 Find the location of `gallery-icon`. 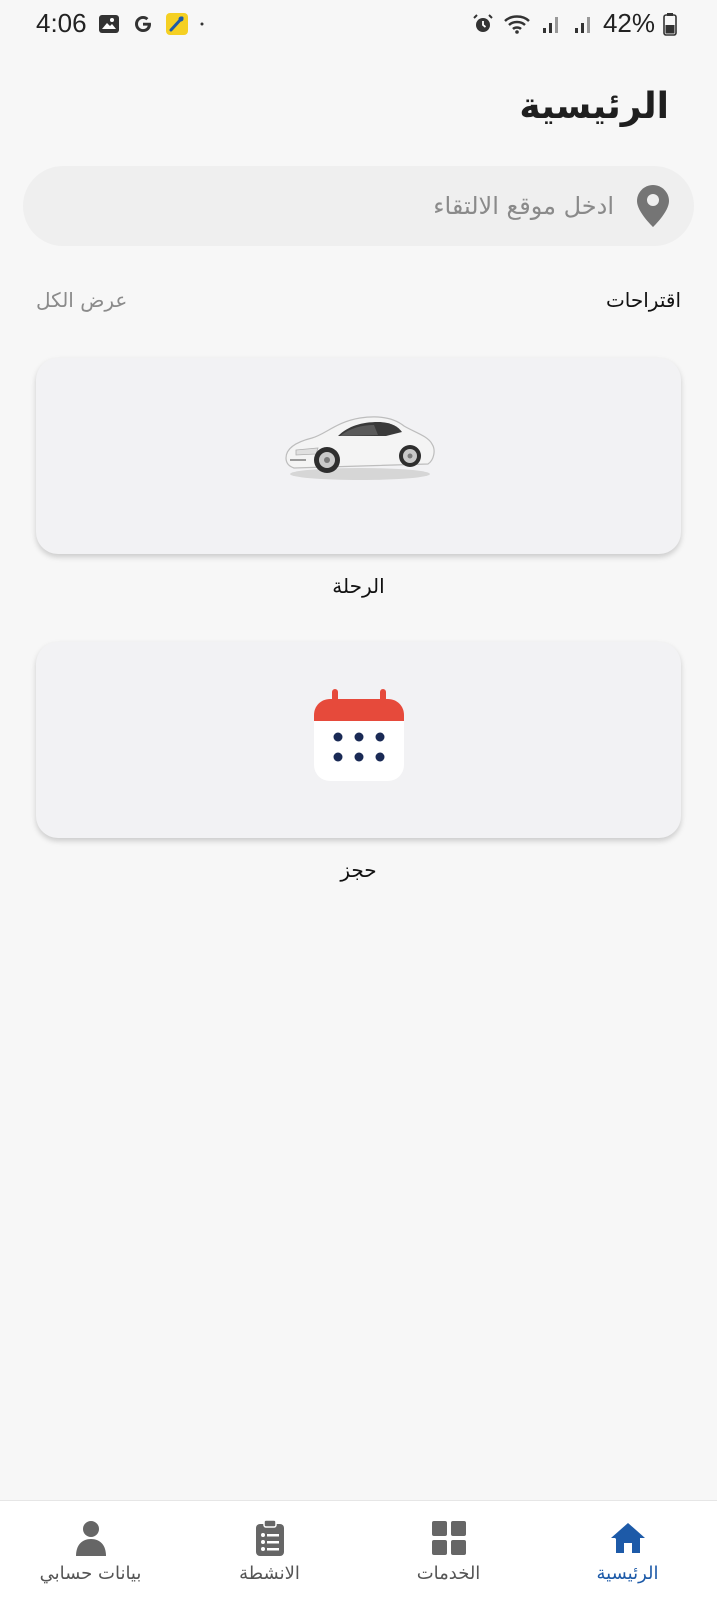

gallery-icon is located at coordinates (108, 23).